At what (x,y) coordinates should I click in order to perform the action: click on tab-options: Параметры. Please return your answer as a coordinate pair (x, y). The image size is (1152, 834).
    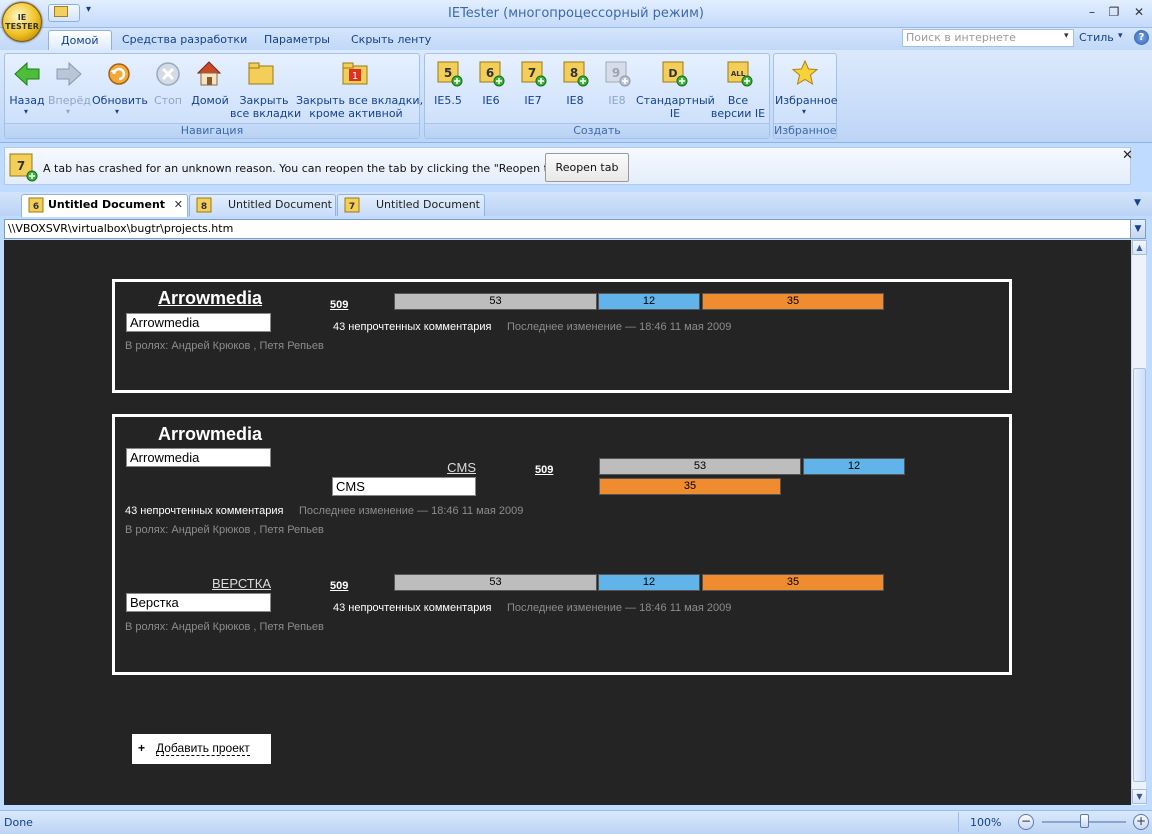
    Looking at the image, I should click on (297, 40).